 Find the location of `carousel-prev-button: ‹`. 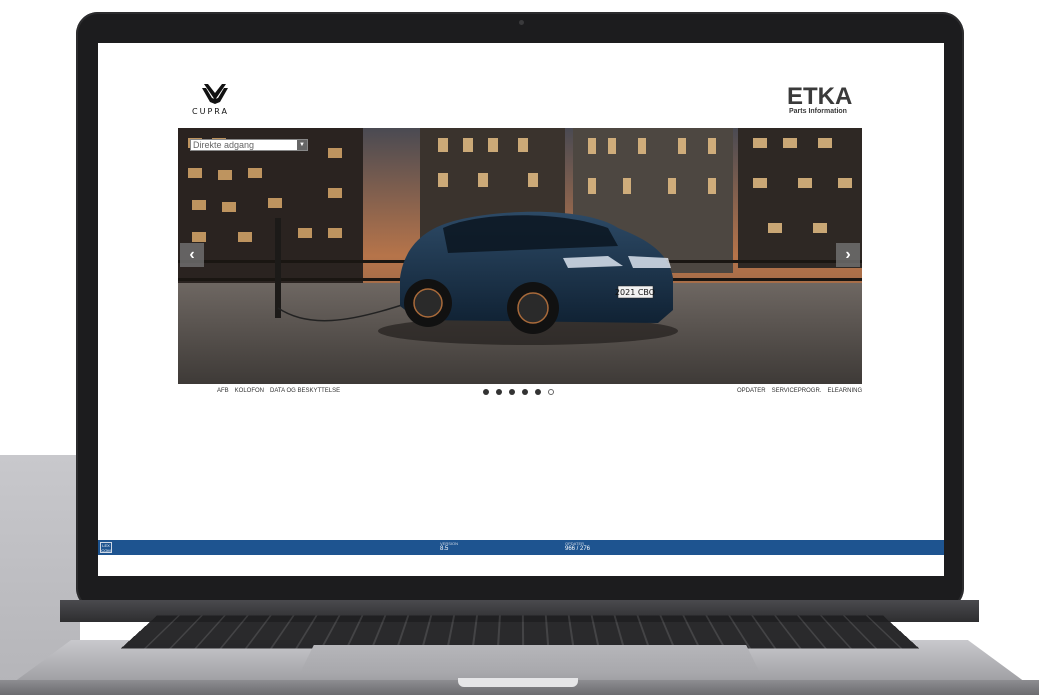

carousel-prev-button: ‹ is located at coordinates (192, 255).